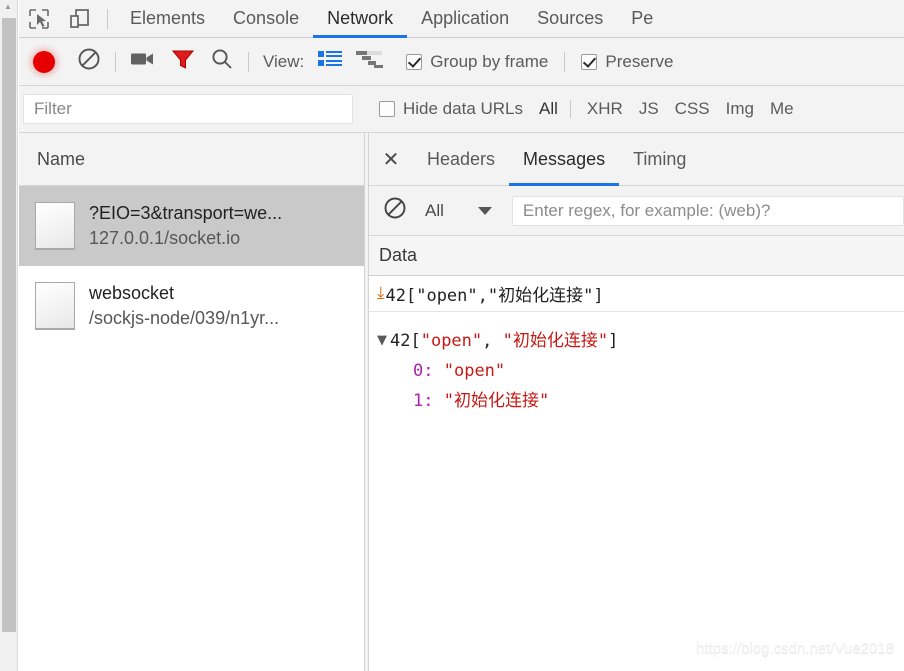 This screenshot has height=671, width=904. Describe the element at coordinates (639, 61) in the screenshot. I see `preserve-log-label: Preserve` at that location.